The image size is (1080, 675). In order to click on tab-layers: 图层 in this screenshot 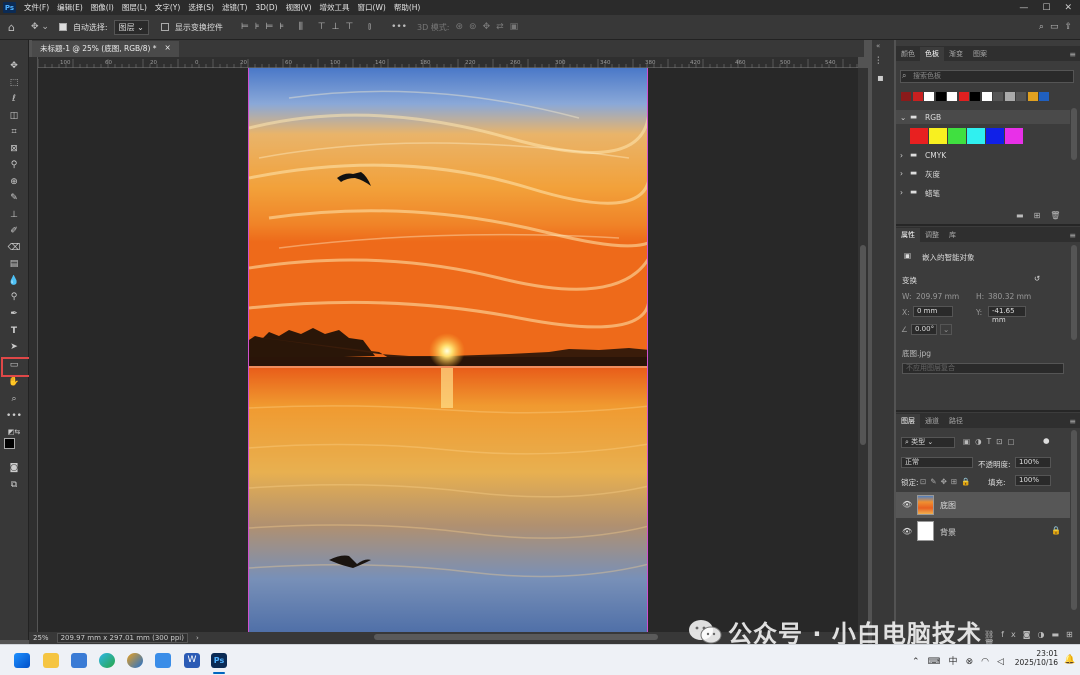, I will do `click(908, 421)`.